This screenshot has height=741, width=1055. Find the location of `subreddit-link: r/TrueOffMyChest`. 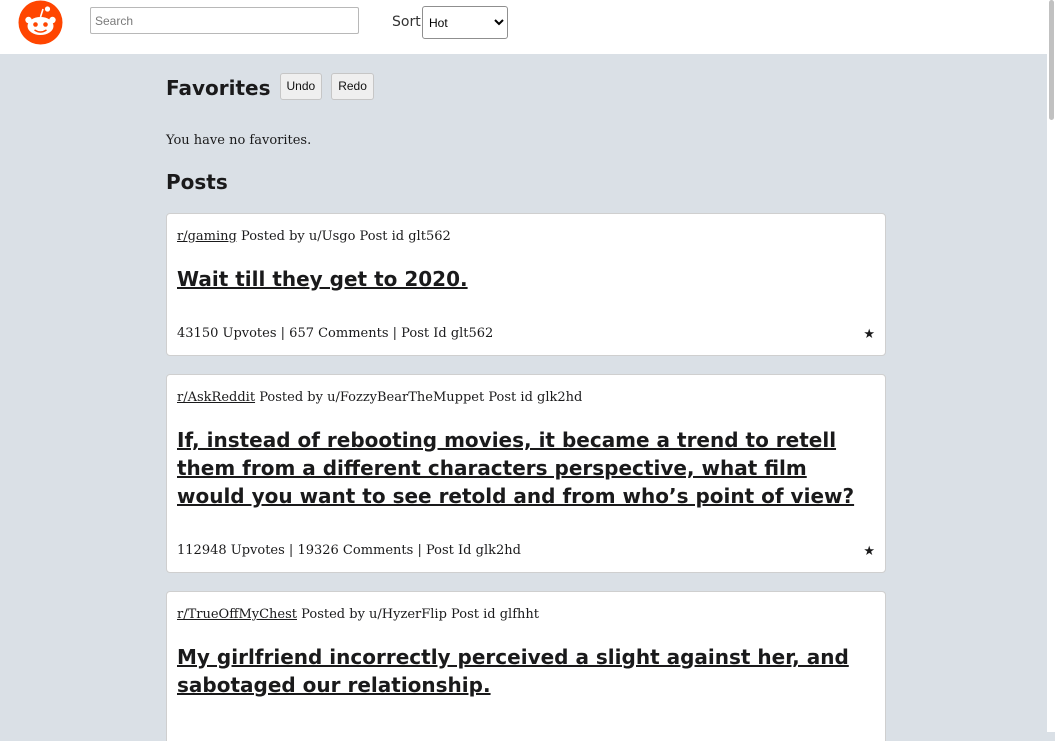

subreddit-link: r/TrueOffMyChest is located at coordinates (237, 614).